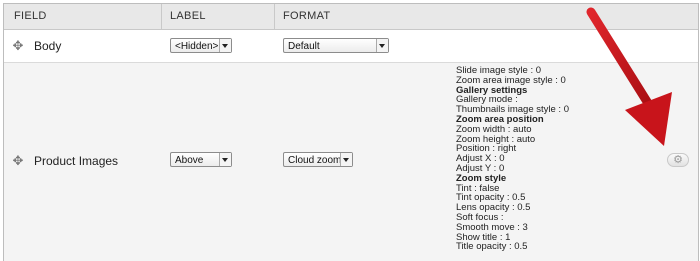 The width and height of the screenshot is (700, 261). I want to click on annotation-arrow, so click(629, 76).